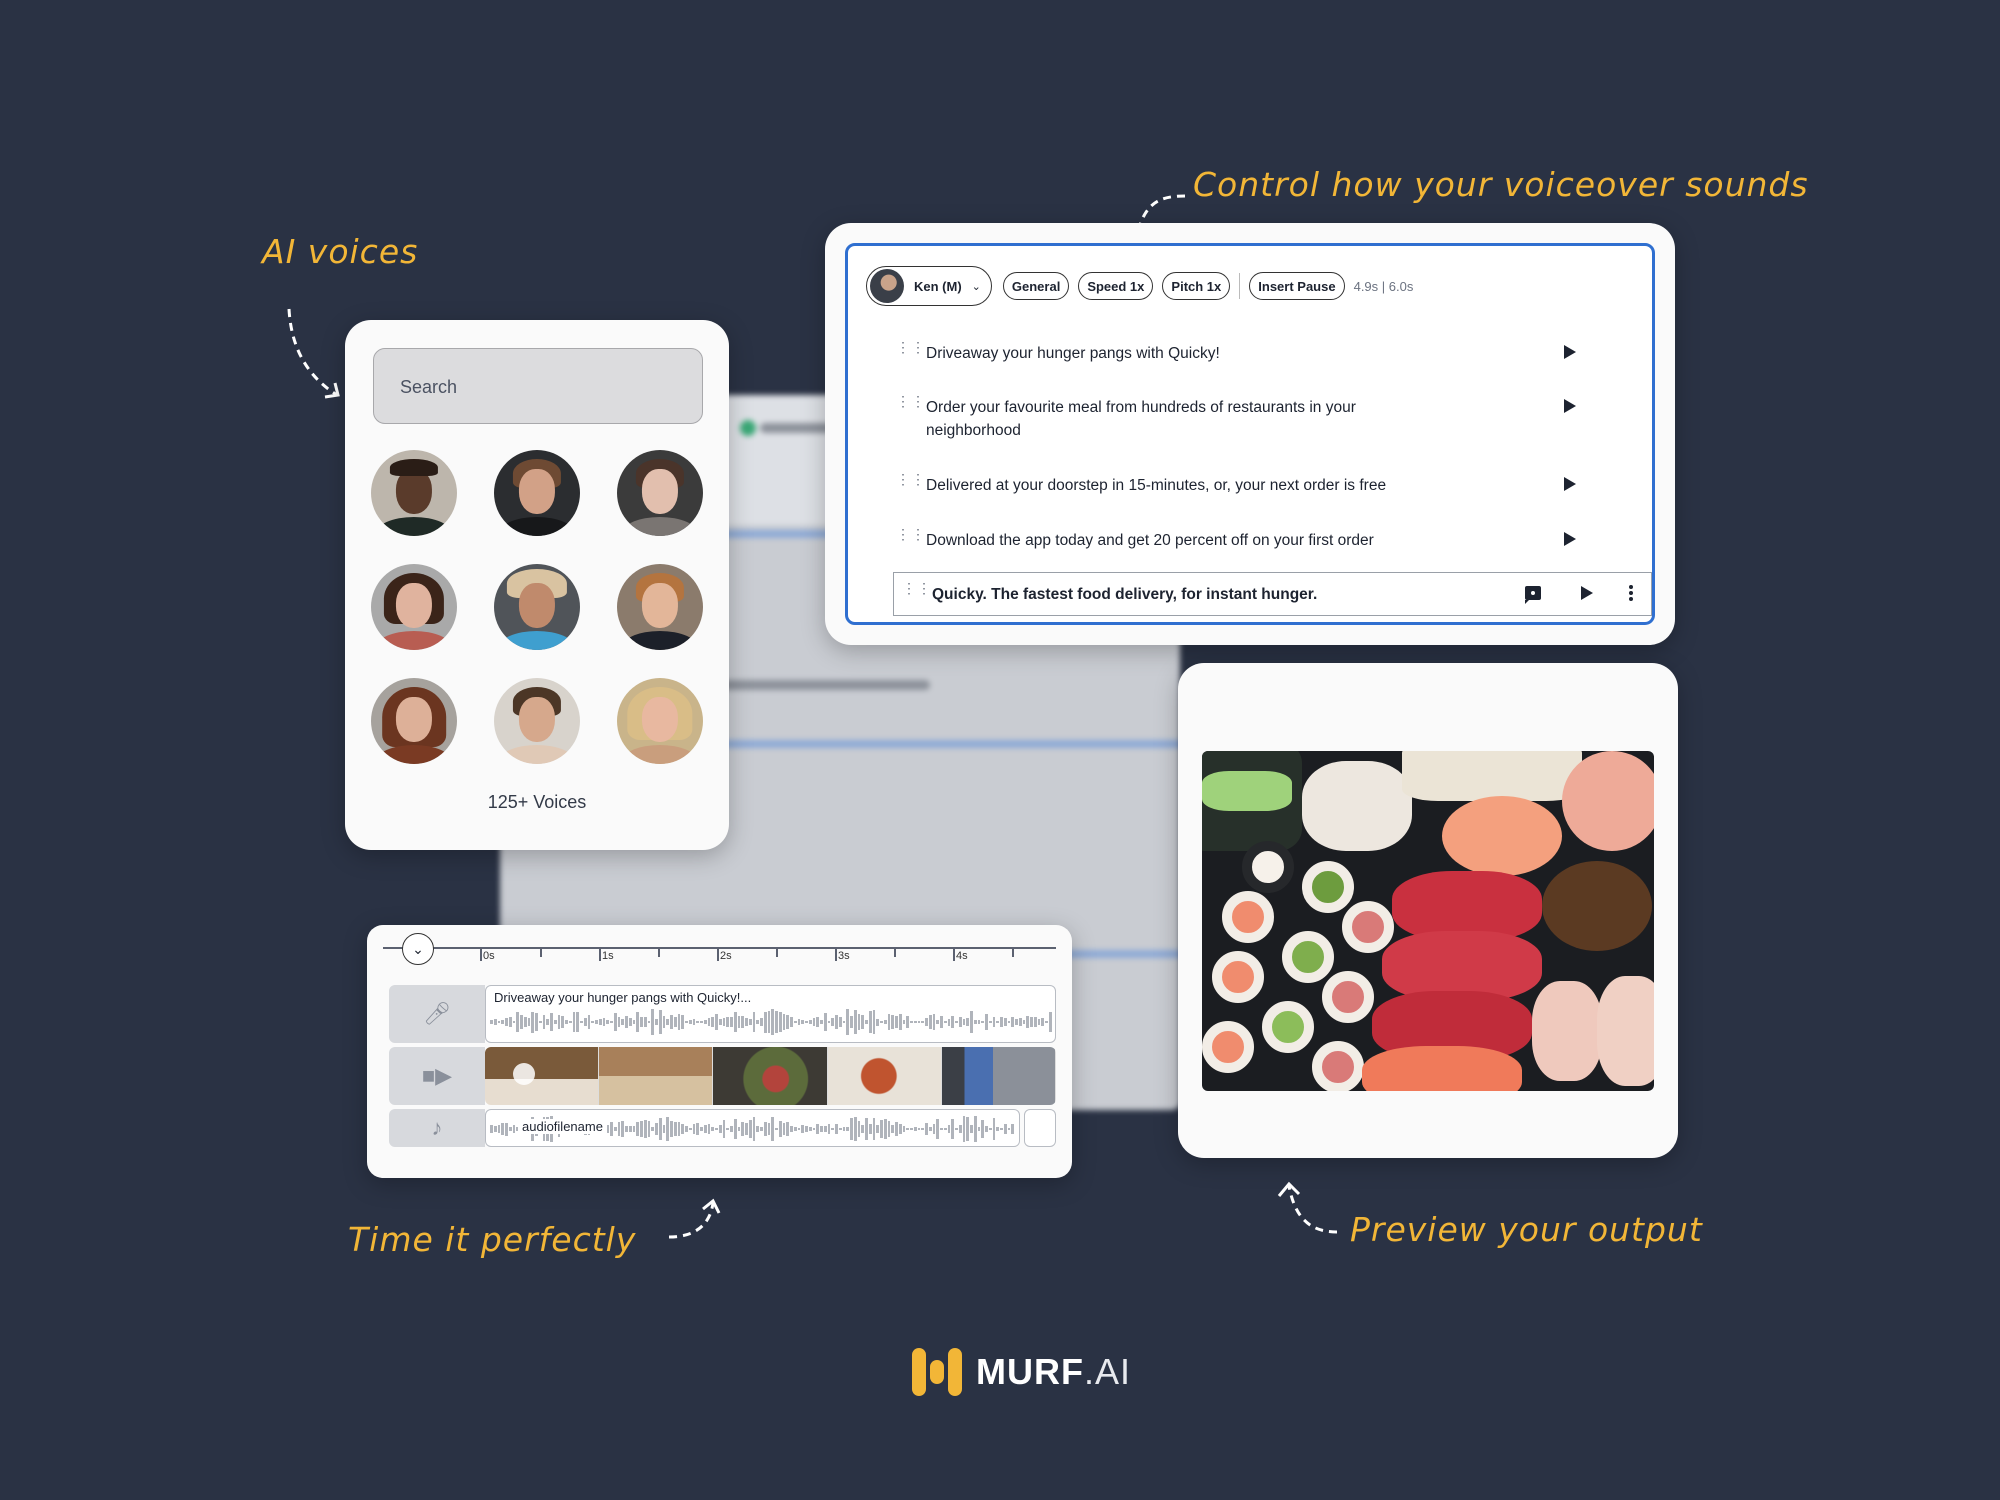 Image resolution: width=2000 pixels, height=1500 pixels. Describe the element at coordinates (1107, 1371) in the screenshot. I see `brand-suffix-text: .AI` at that location.